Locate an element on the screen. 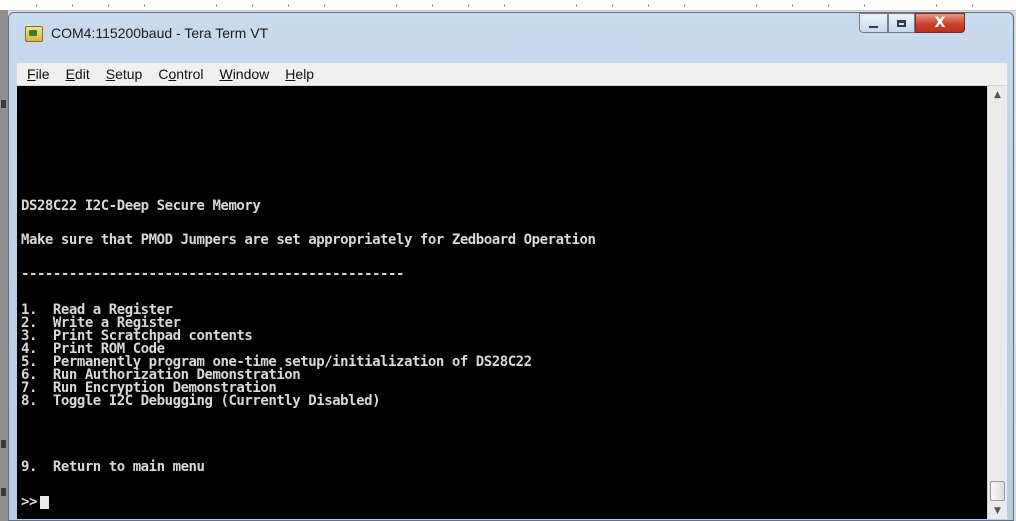 The image size is (1016, 521). menu-edit-accel: E is located at coordinates (70, 74).